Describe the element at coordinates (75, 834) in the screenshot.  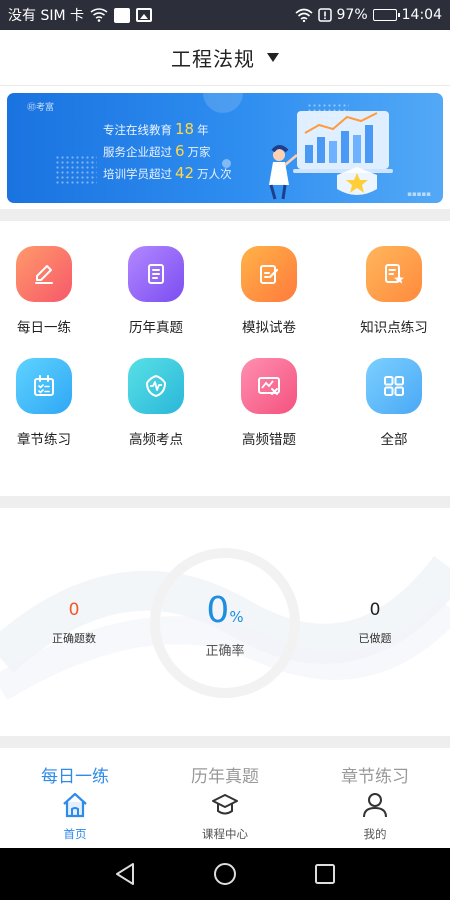
I see `nav-label: 首页` at that location.